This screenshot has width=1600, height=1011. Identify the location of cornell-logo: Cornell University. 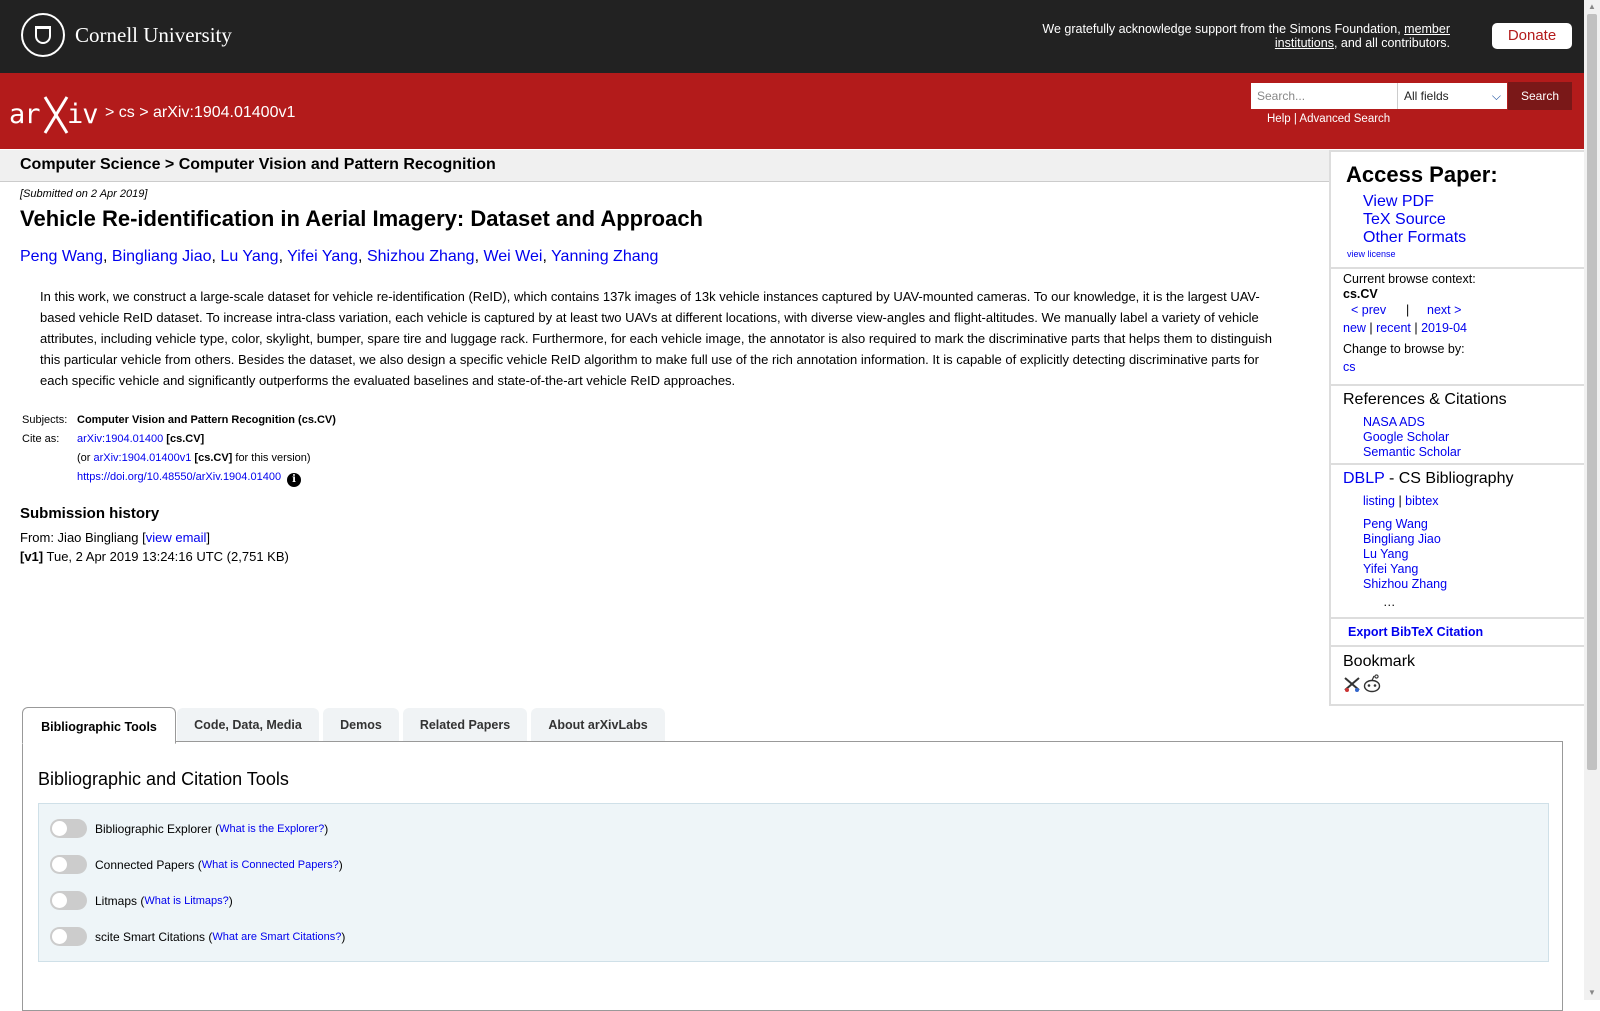
(126, 35).